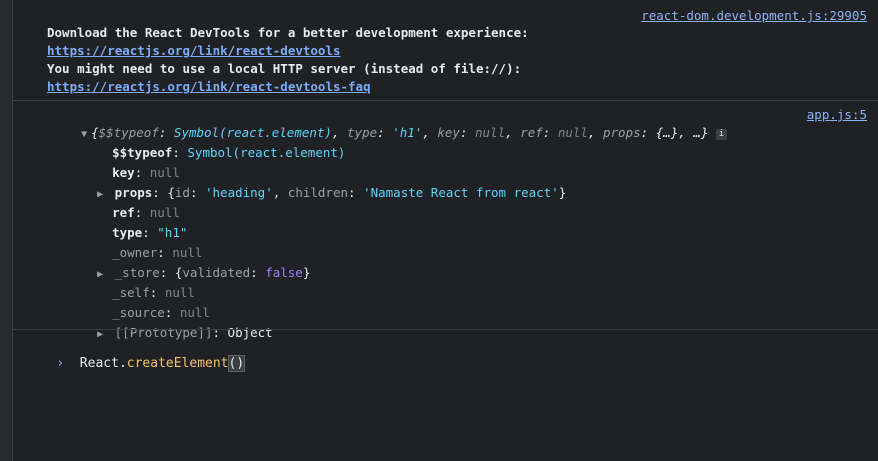 This screenshot has height=461, width=878. What do you see at coordinates (177, 363) in the screenshot?
I see `prompt-function: createElement` at bounding box center [177, 363].